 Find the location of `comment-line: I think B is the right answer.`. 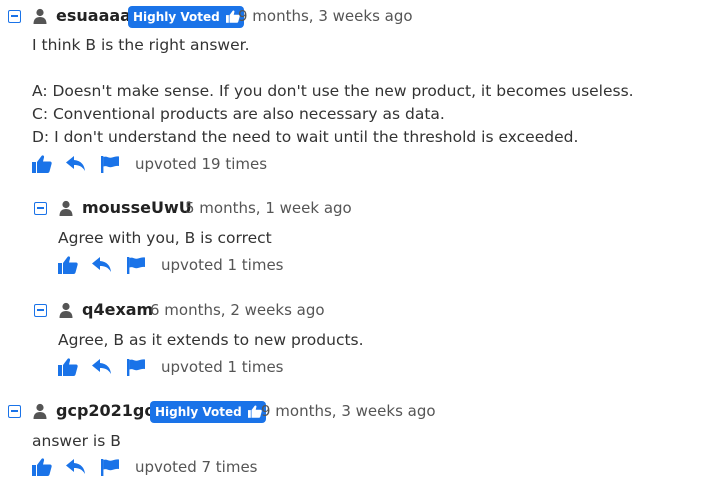

comment-line: I think B is the right answer. is located at coordinates (141, 45).